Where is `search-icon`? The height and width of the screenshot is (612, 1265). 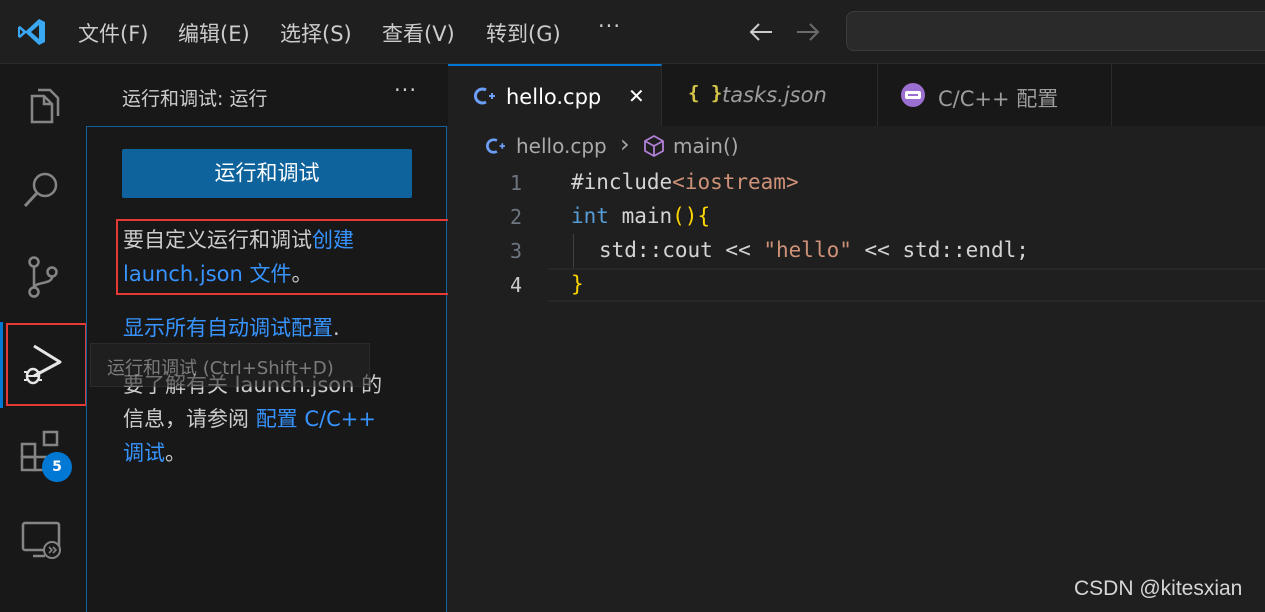
search-icon is located at coordinates (42, 190).